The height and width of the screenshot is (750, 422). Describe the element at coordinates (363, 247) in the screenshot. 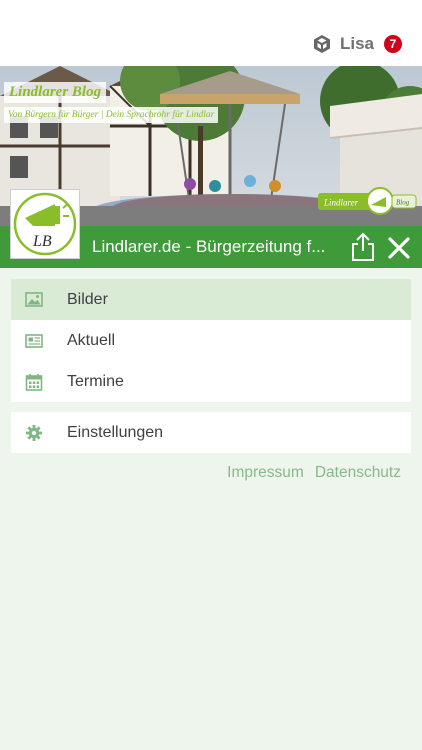

I see `share-icon` at that location.